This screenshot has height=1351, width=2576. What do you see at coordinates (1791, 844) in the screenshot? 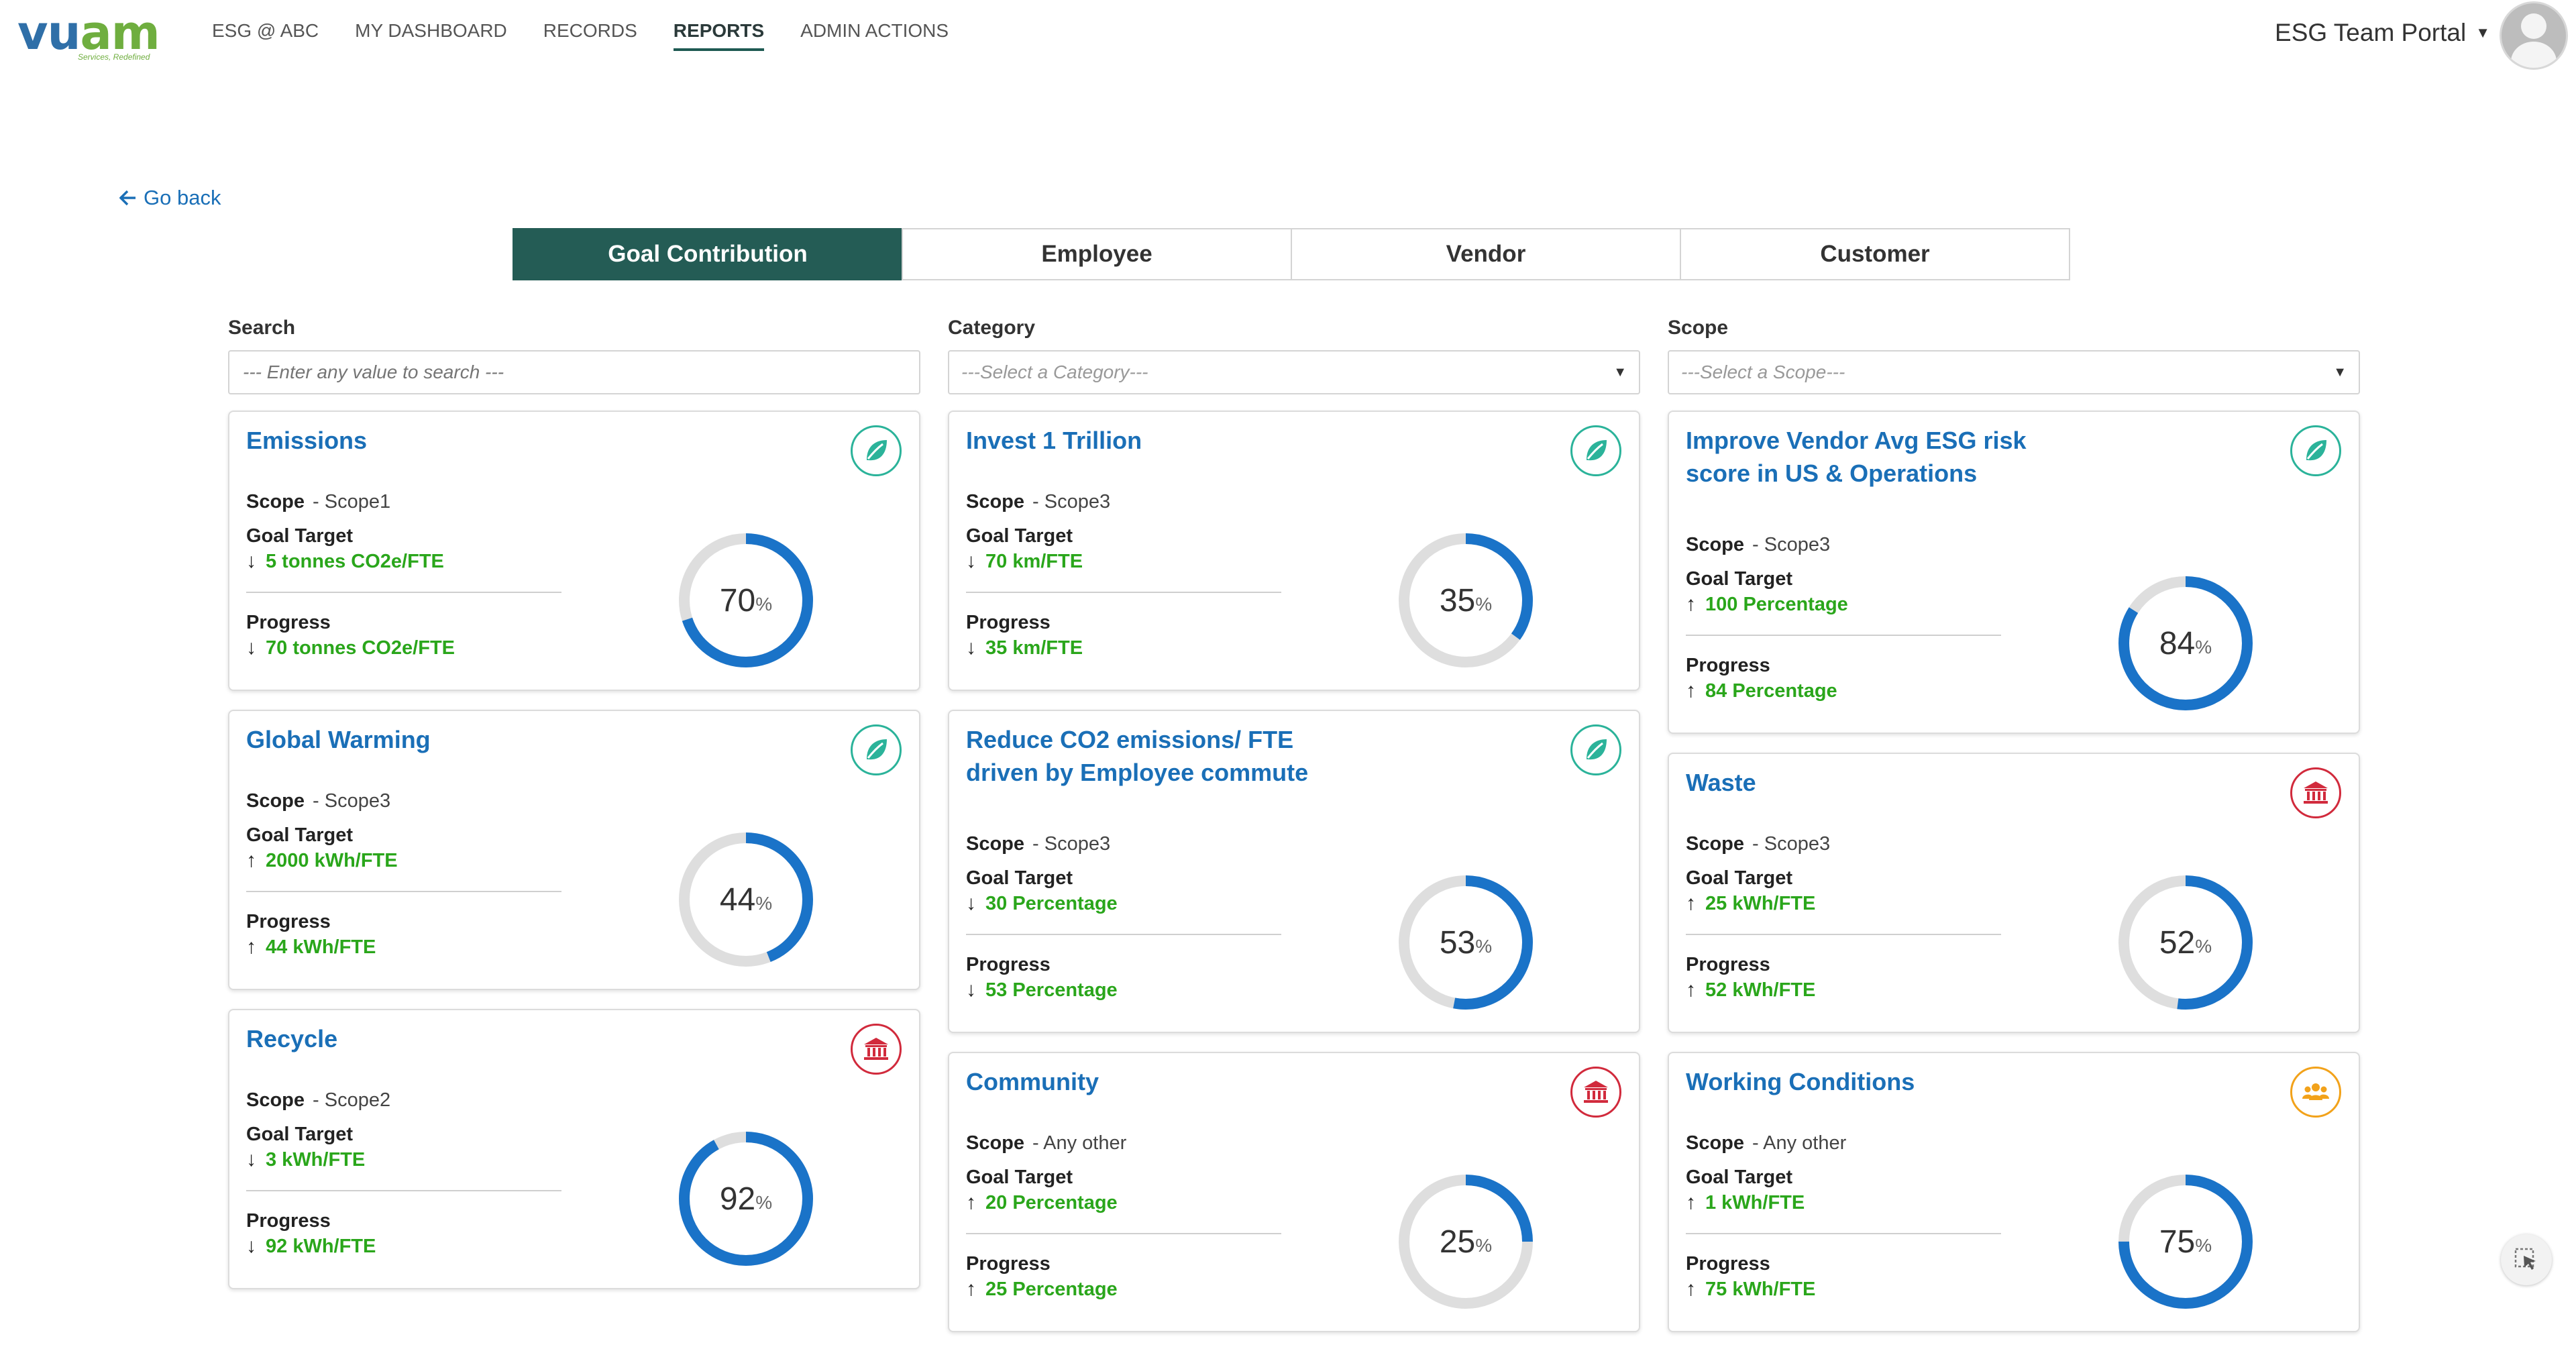
I see `scope-value: - Scope3` at bounding box center [1791, 844].